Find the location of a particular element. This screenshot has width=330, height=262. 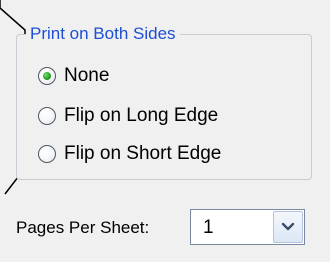

radio-none: None is located at coordinates (73, 76).